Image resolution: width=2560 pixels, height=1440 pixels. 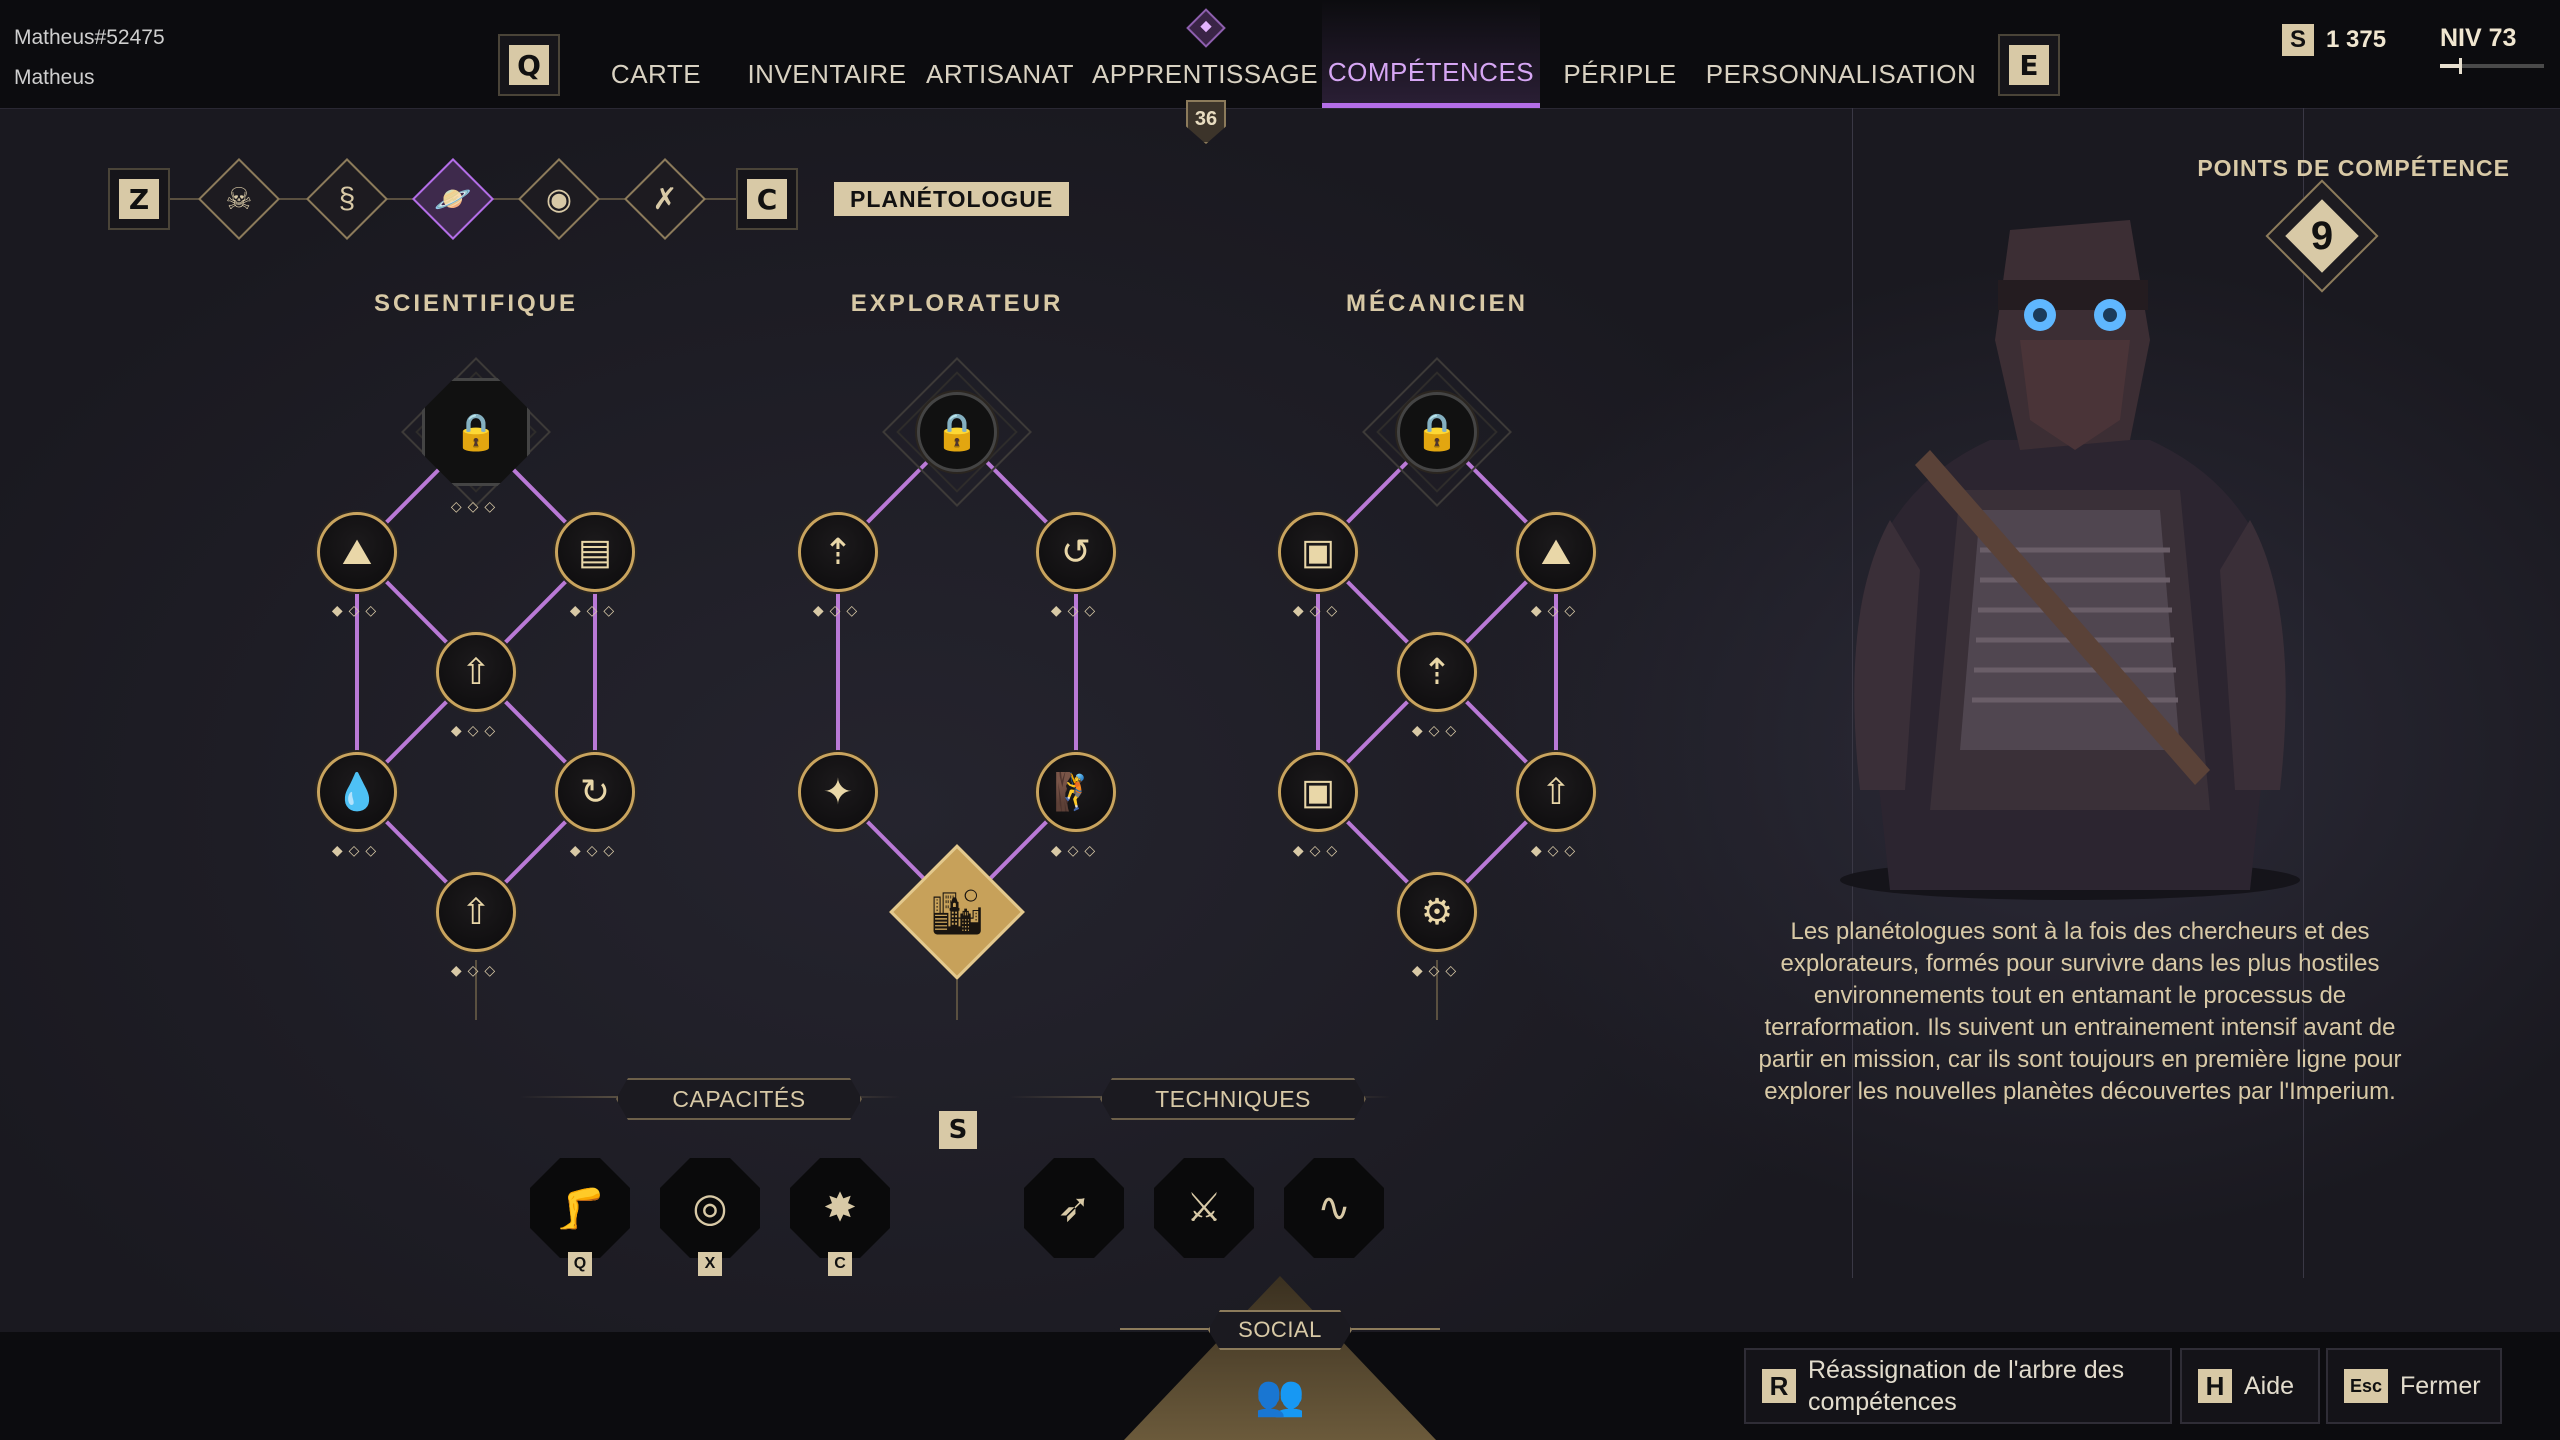 I want to click on dash-icon: ➶, so click(x=1074, y=1208).